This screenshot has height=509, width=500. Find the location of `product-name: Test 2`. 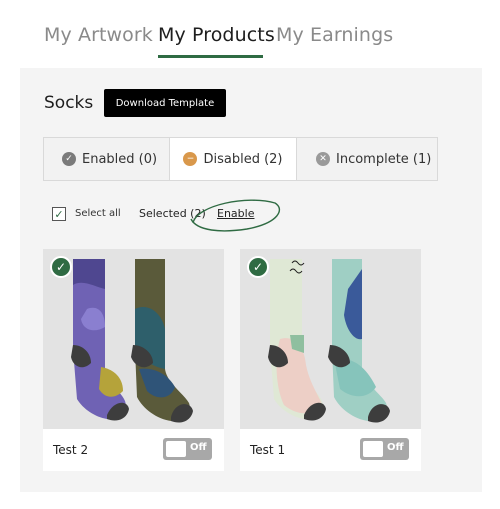

product-name: Test 2 is located at coordinates (71, 450).